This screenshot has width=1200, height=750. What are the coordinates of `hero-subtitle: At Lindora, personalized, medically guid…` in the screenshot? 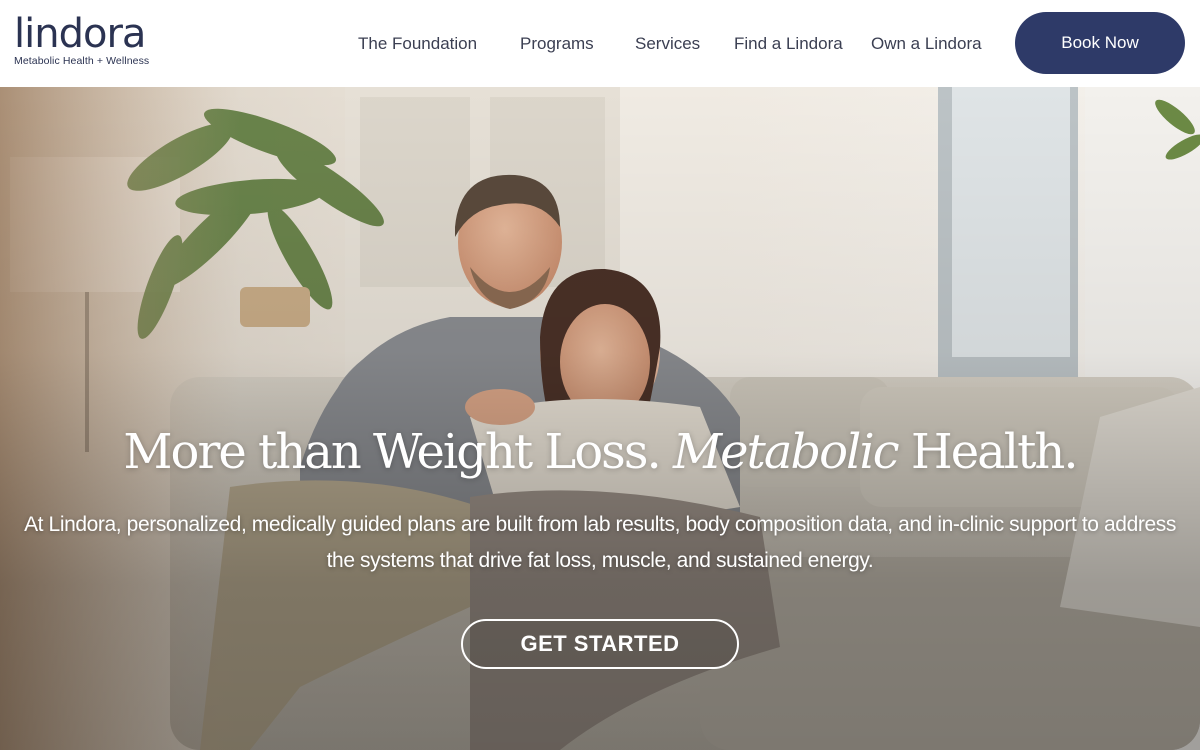 It's located at (600, 542).